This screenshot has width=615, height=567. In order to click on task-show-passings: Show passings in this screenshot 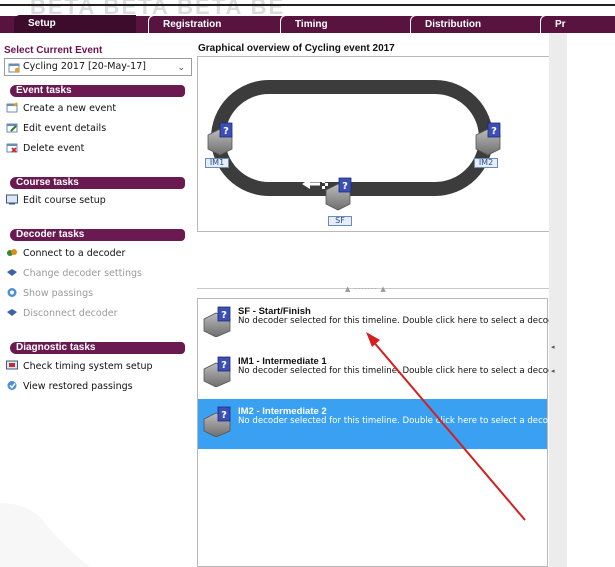, I will do `click(49, 294)`.